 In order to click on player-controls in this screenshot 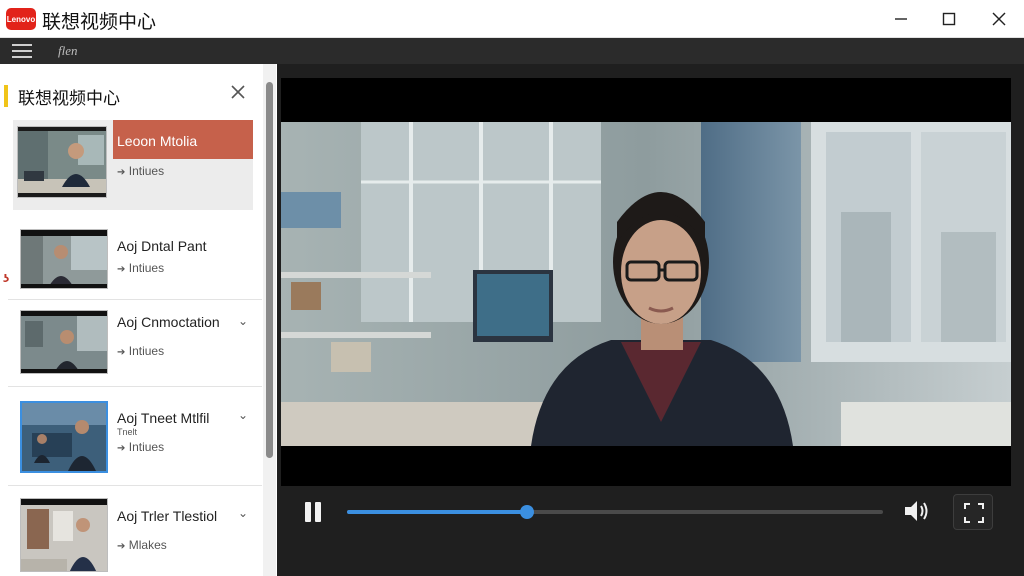, I will do `click(646, 511)`.